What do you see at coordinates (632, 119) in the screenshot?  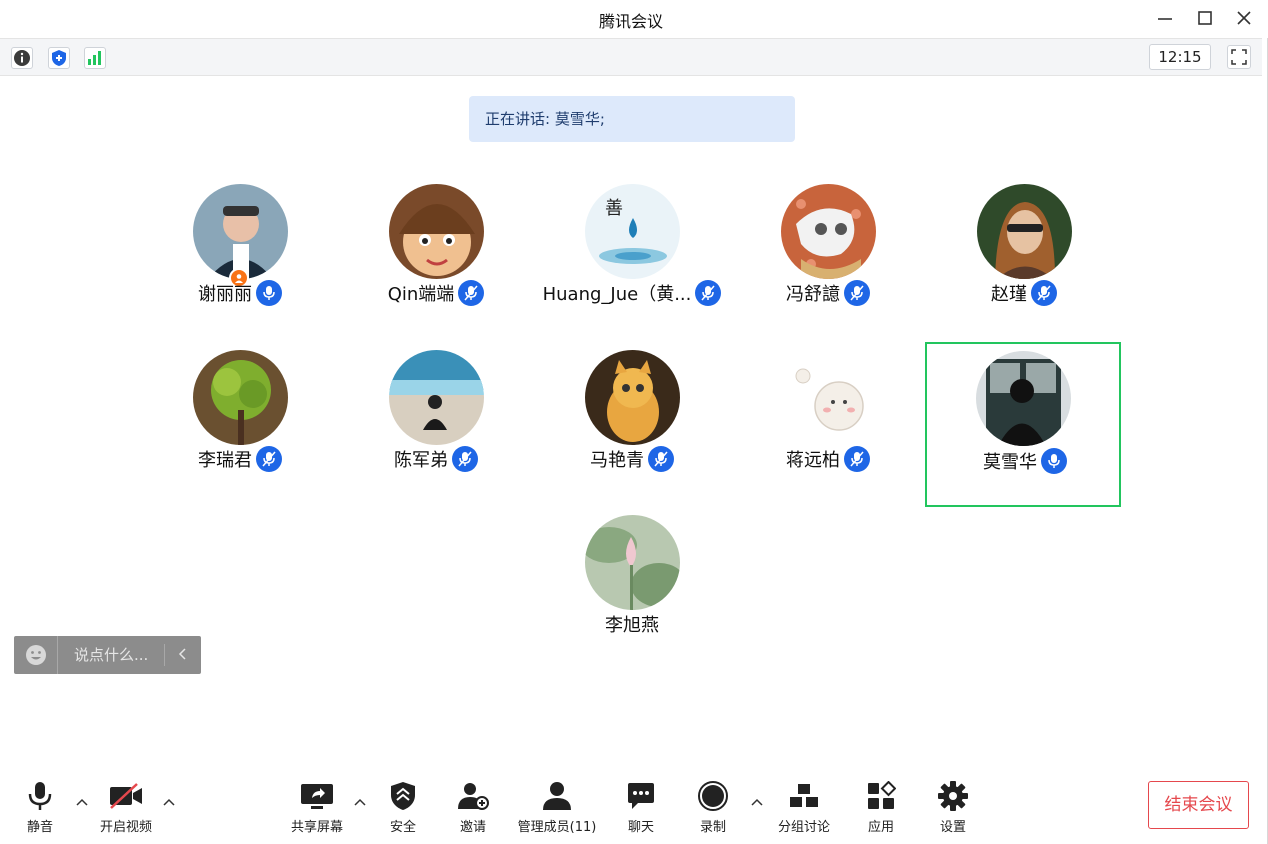 I see `speaking-banner: 正在讲话: 莫雪华;` at bounding box center [632, 119].